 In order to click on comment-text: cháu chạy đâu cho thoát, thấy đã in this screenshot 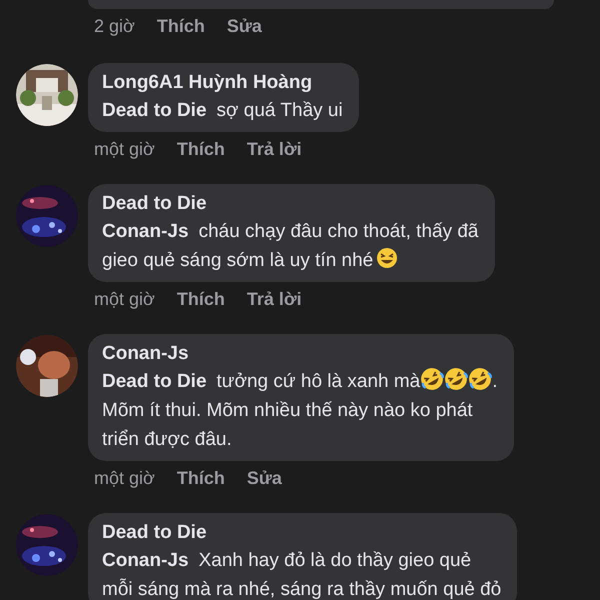, I will do `click(338, 231)`.